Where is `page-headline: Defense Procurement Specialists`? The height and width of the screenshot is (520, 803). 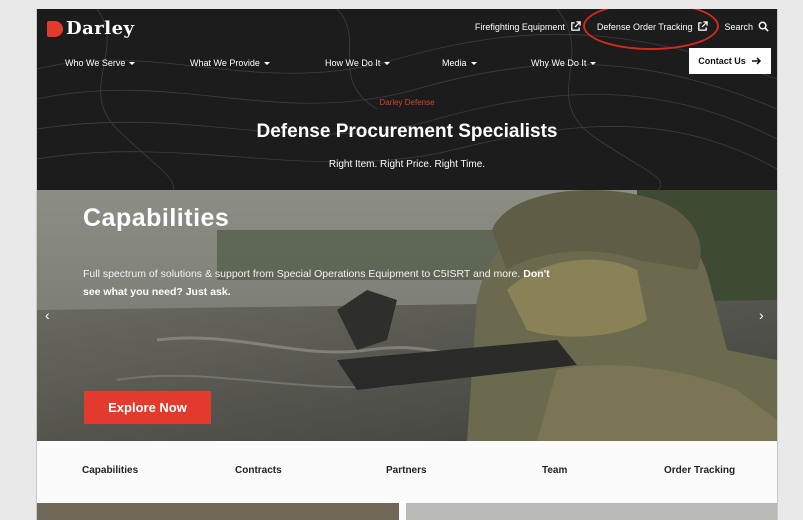
page-headline: Defense Procurement Specialists is located at coordinates (407, 131).